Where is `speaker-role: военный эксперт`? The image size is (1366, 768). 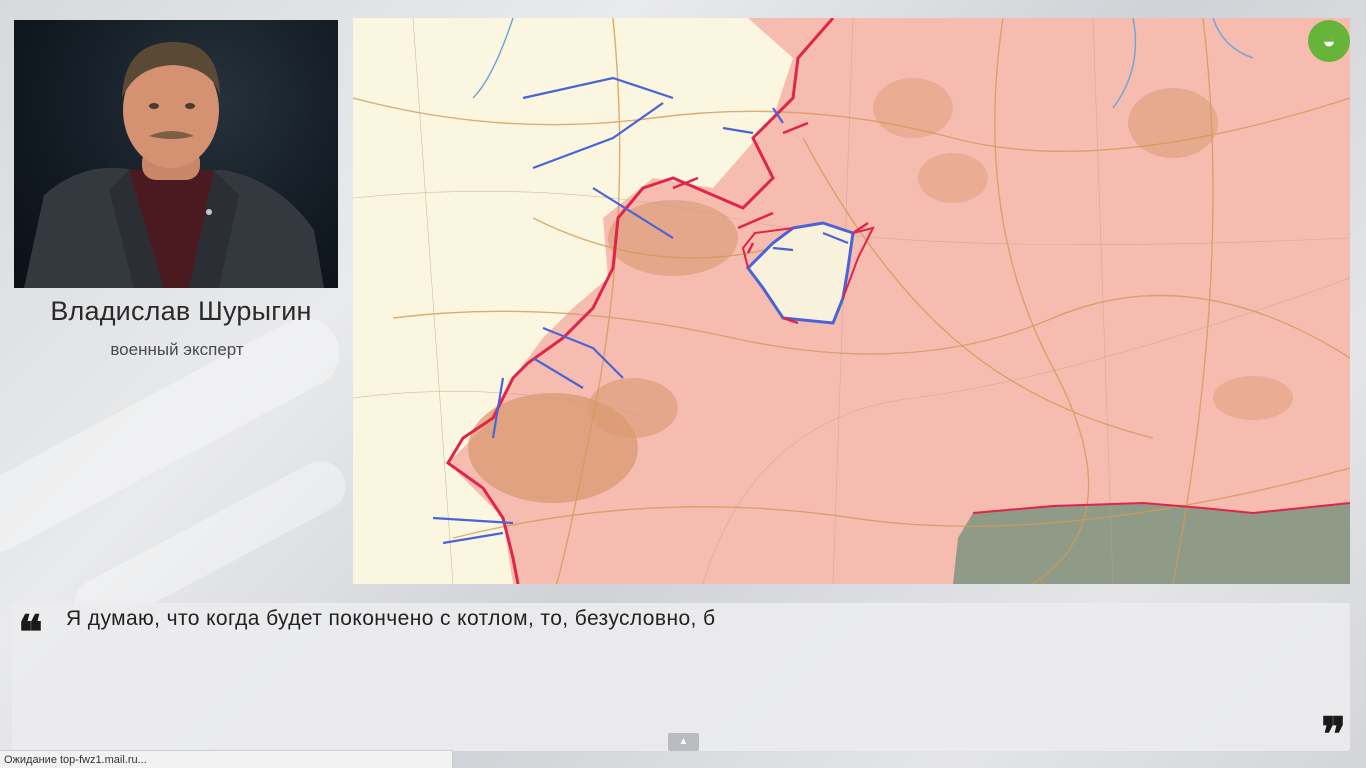
speaker-role: военный эксперт is located at coordinates (177, 349).